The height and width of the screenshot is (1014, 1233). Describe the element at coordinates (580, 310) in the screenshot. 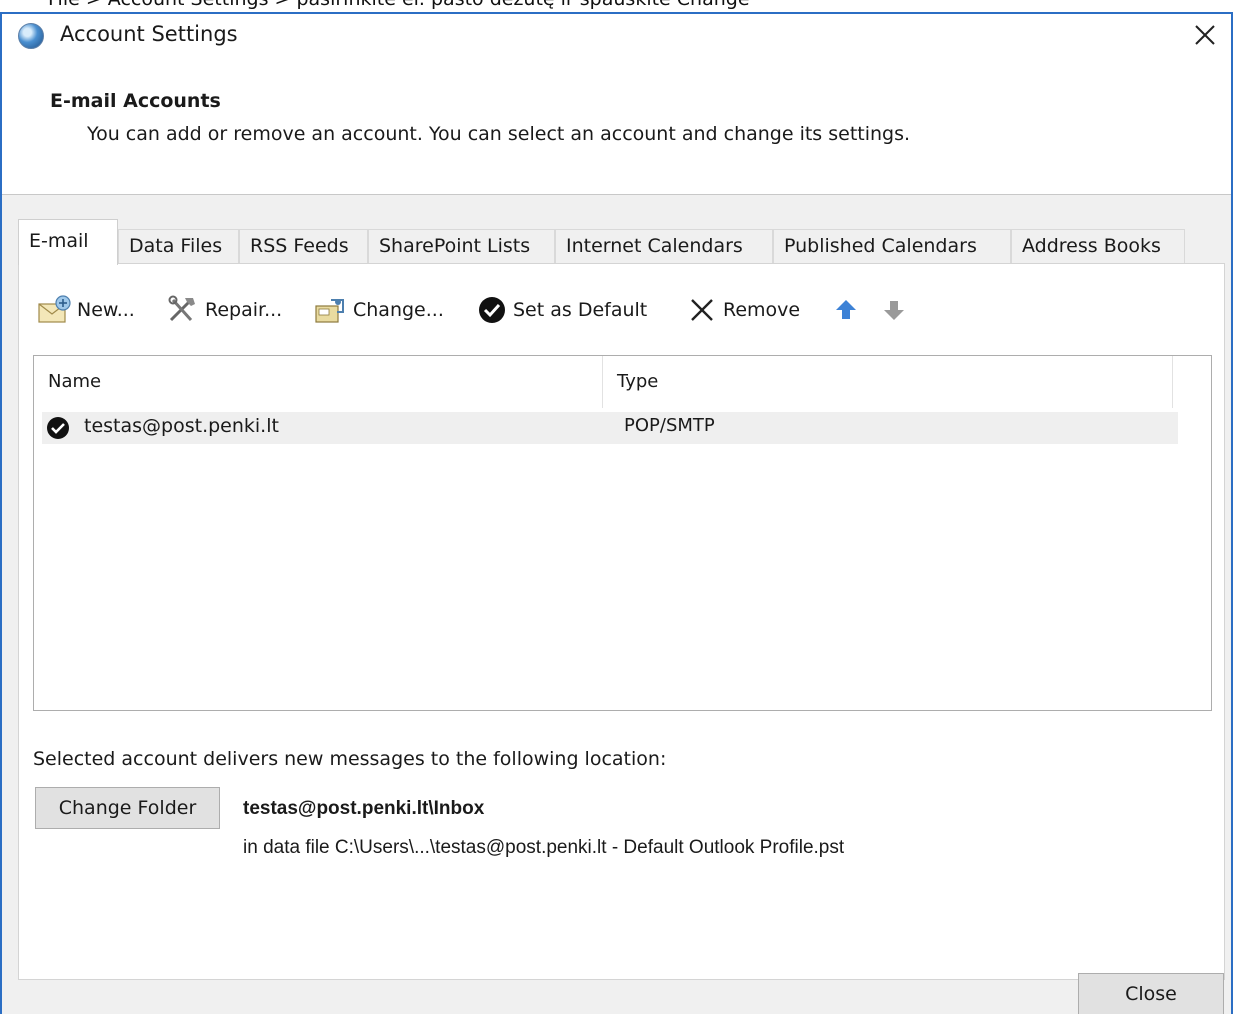

I see `set-default-label: Set as Default` at that location.